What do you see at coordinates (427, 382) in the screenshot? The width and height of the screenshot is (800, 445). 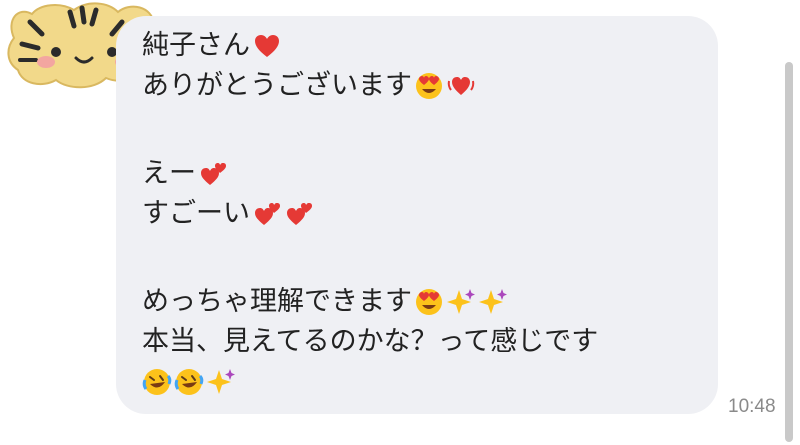 I see `message-line` at bounding box center [427, 382].